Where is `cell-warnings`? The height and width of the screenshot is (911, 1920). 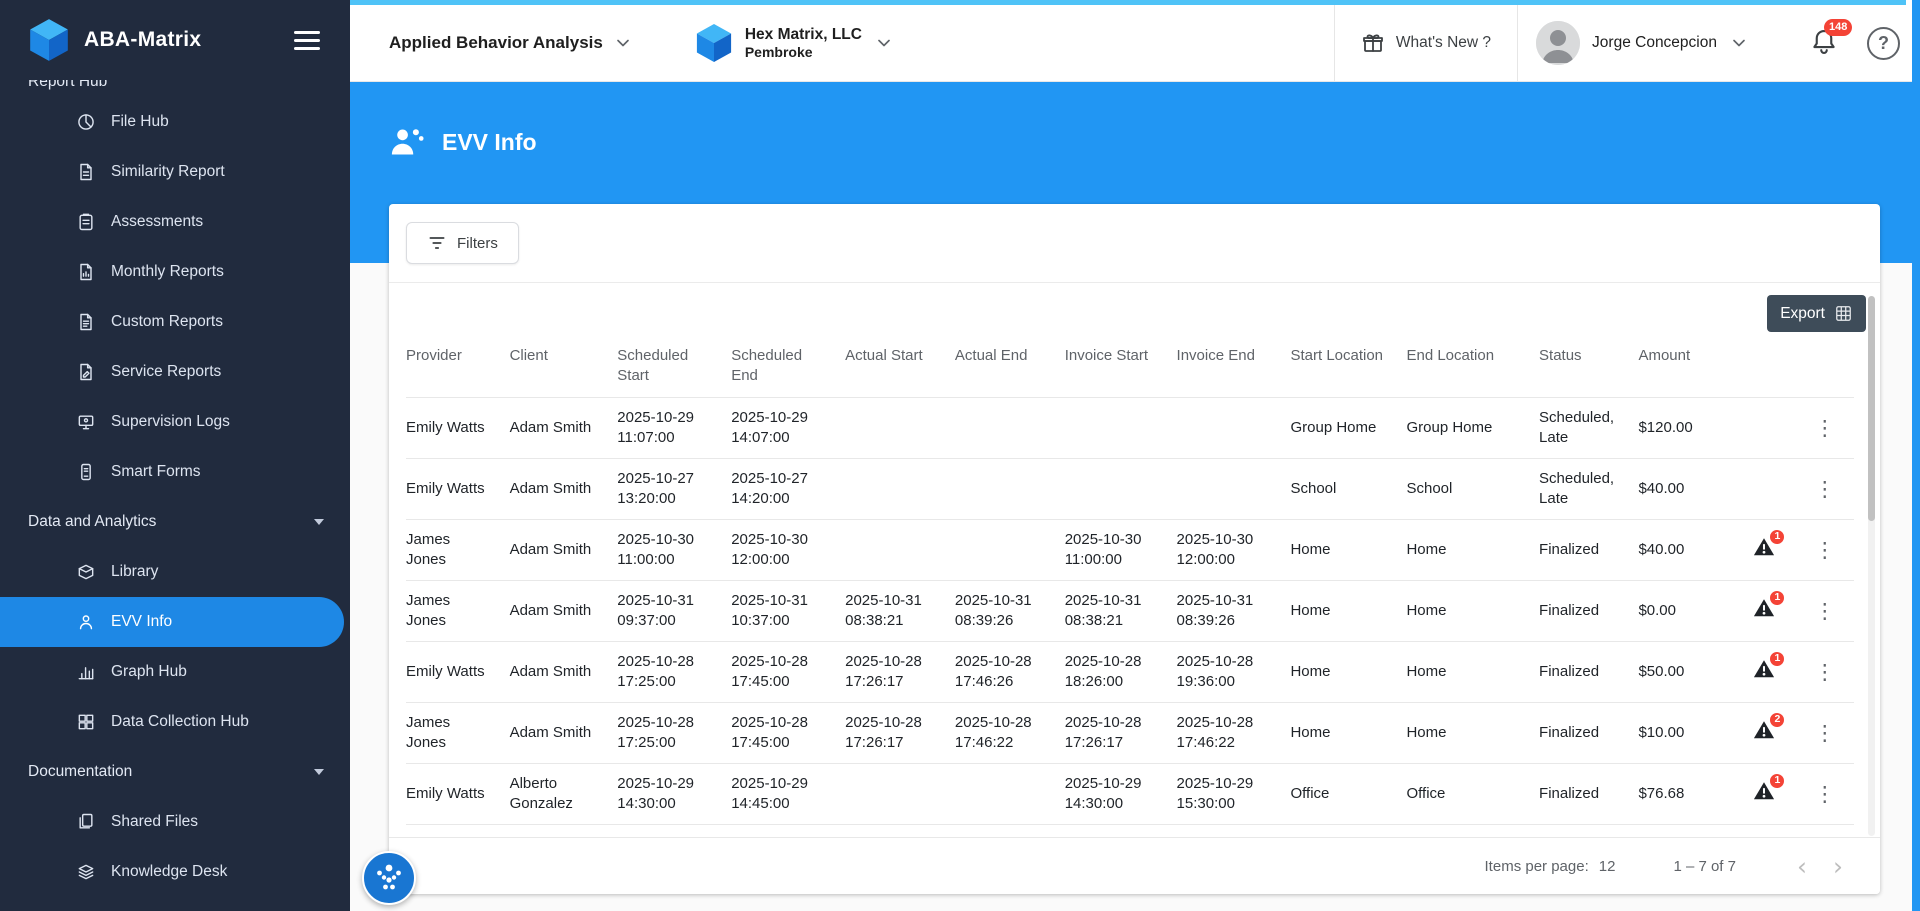
cell-warnings is located at coordinates (1780, 489).